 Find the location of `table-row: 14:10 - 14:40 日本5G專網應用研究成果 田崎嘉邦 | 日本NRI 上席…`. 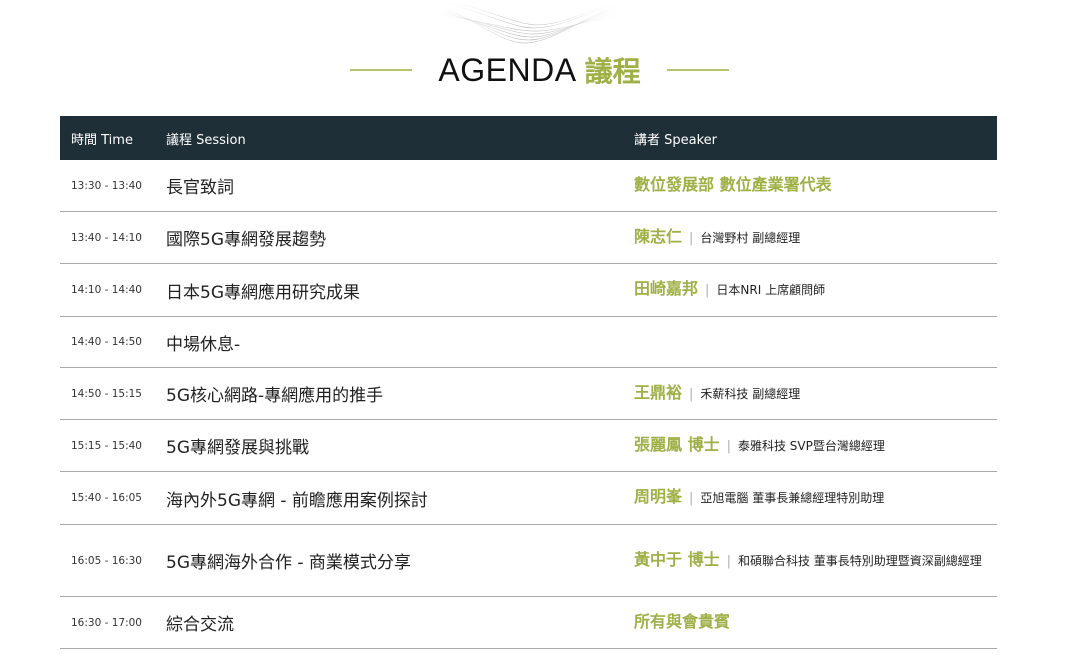

table-row: 14:10 - 14:40 日本5G專網應用研究成果 田崎嘉邦 | 日本NRI 上席… is located at coordinates (528, 290).